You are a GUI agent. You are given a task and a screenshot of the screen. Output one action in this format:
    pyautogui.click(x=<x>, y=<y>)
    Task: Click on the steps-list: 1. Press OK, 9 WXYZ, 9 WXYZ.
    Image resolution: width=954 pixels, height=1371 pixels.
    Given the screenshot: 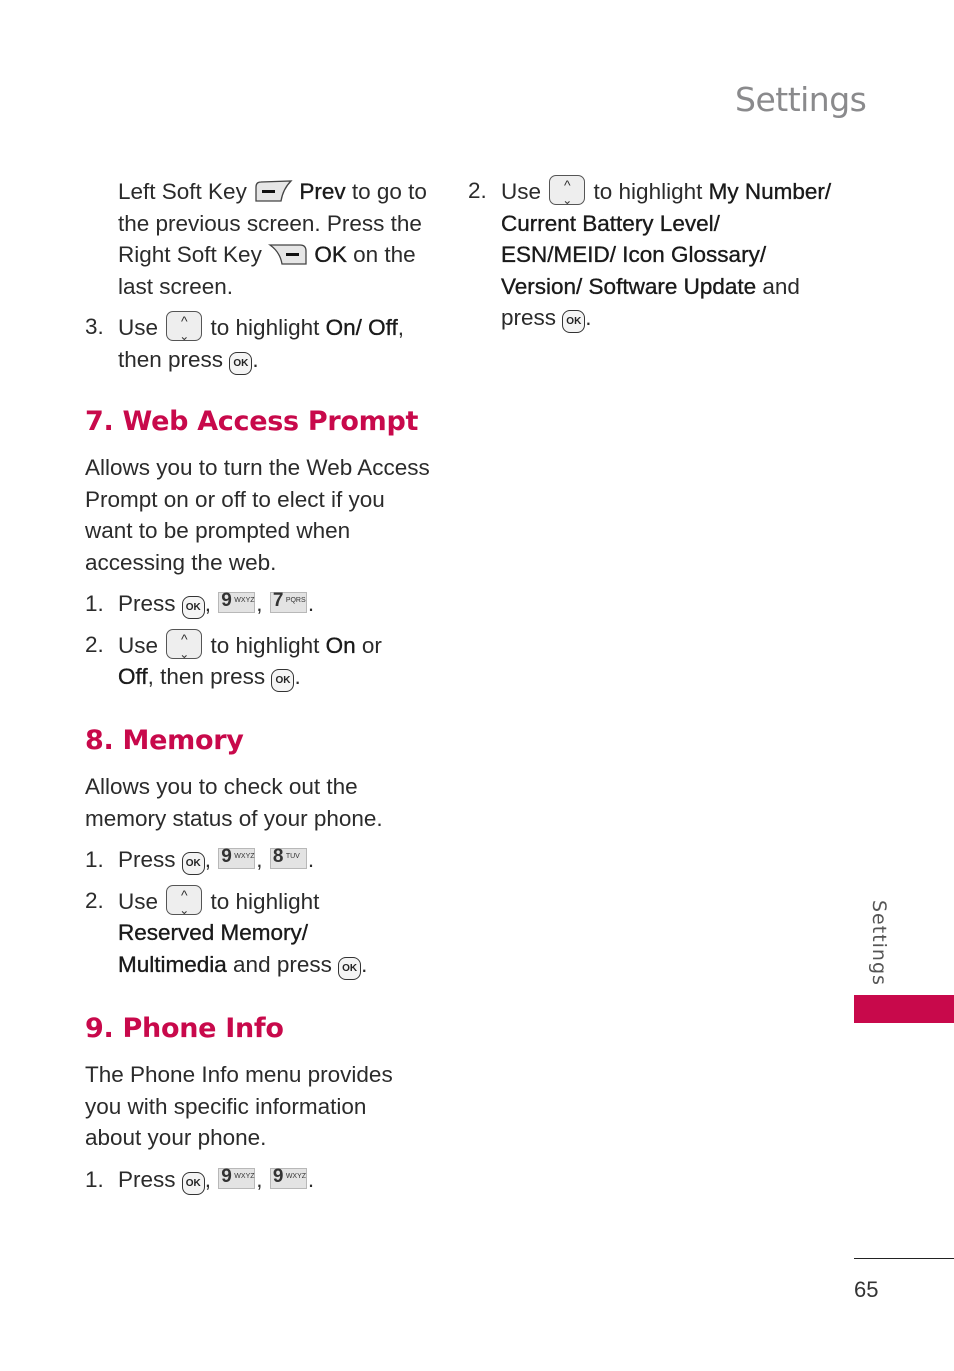 What is the action you would take?
    pyautogui.click(x=270, y=1180)
    